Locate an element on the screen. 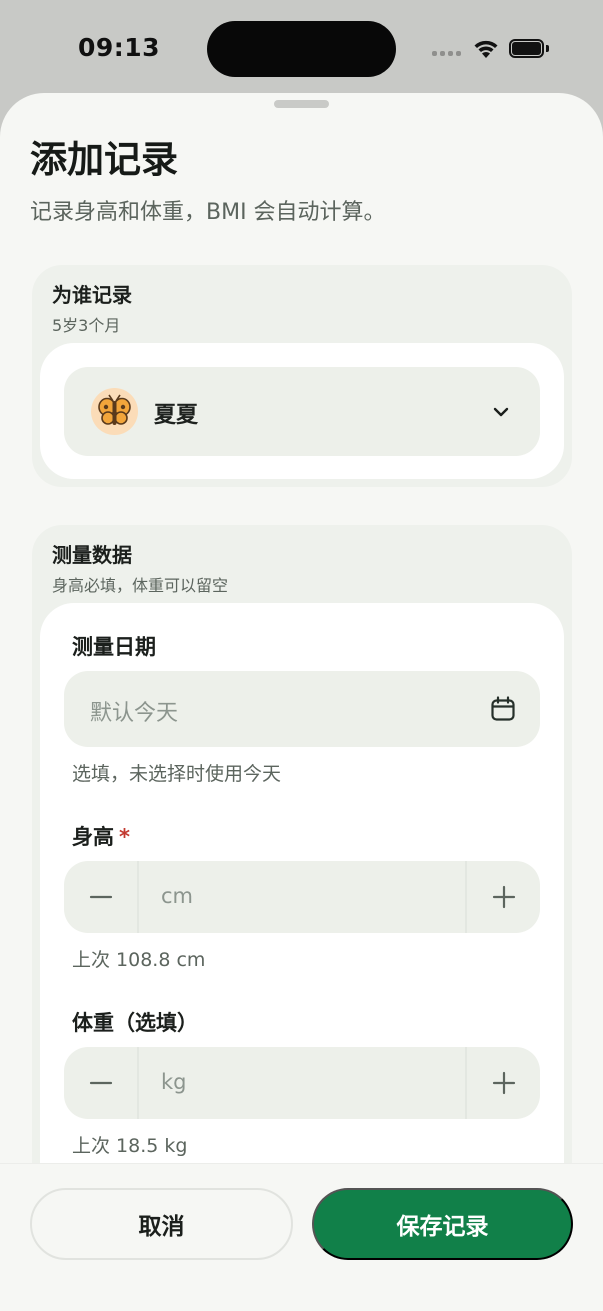 The image size is (603, 1311). calendar-icon is located at coordinates (503, 709).